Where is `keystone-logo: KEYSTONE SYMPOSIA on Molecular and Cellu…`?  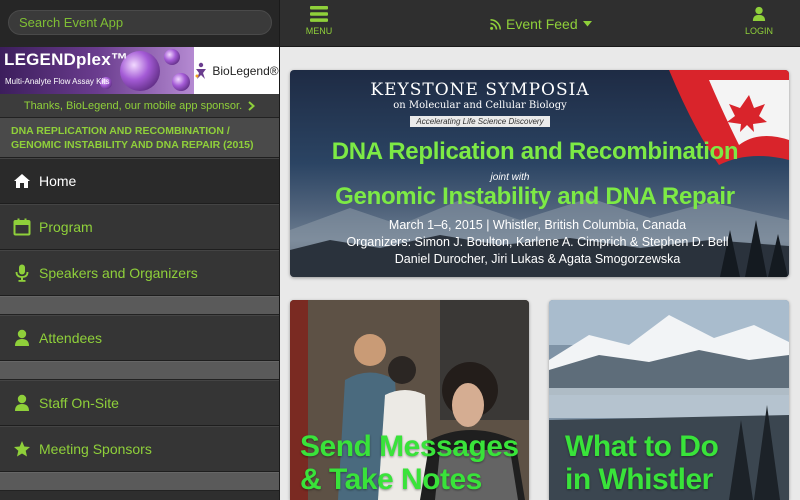 keystone-logo: KEYSTONE SYMPOSIA on Molecular and Cellu… is located at coordinates (480, 104).